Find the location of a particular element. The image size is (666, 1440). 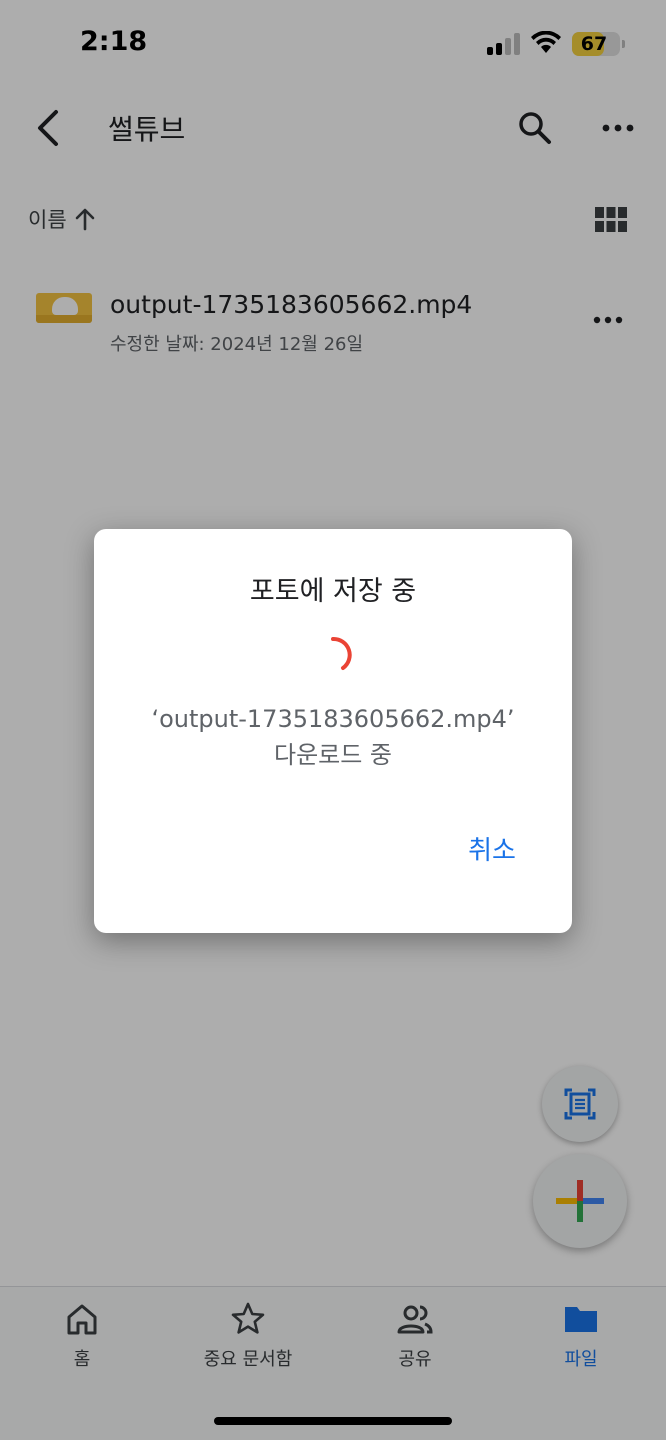

dialog-title: 포토에 저장 중 is located at coordinates (333, 591).